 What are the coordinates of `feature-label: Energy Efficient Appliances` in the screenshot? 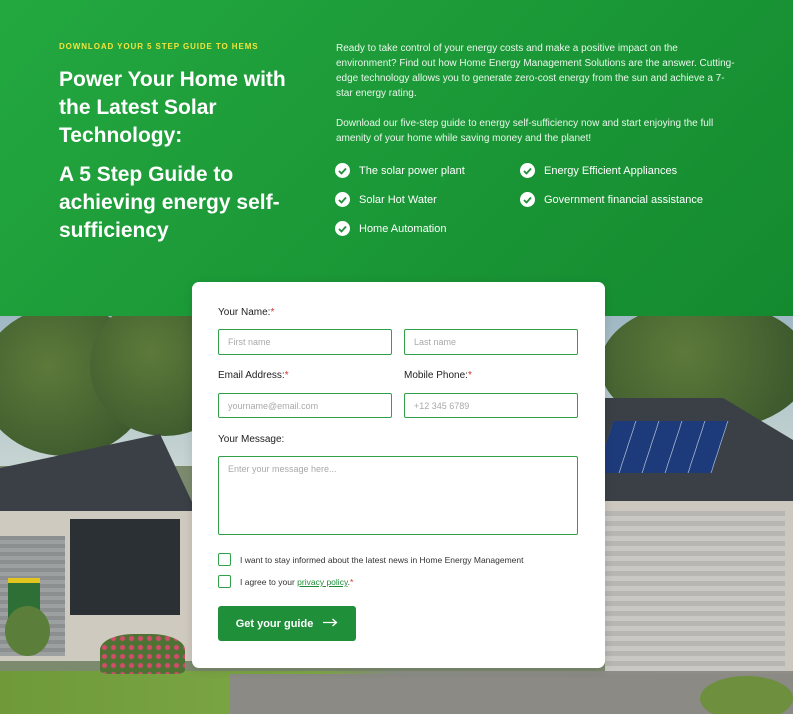 It's located at (611, 170).